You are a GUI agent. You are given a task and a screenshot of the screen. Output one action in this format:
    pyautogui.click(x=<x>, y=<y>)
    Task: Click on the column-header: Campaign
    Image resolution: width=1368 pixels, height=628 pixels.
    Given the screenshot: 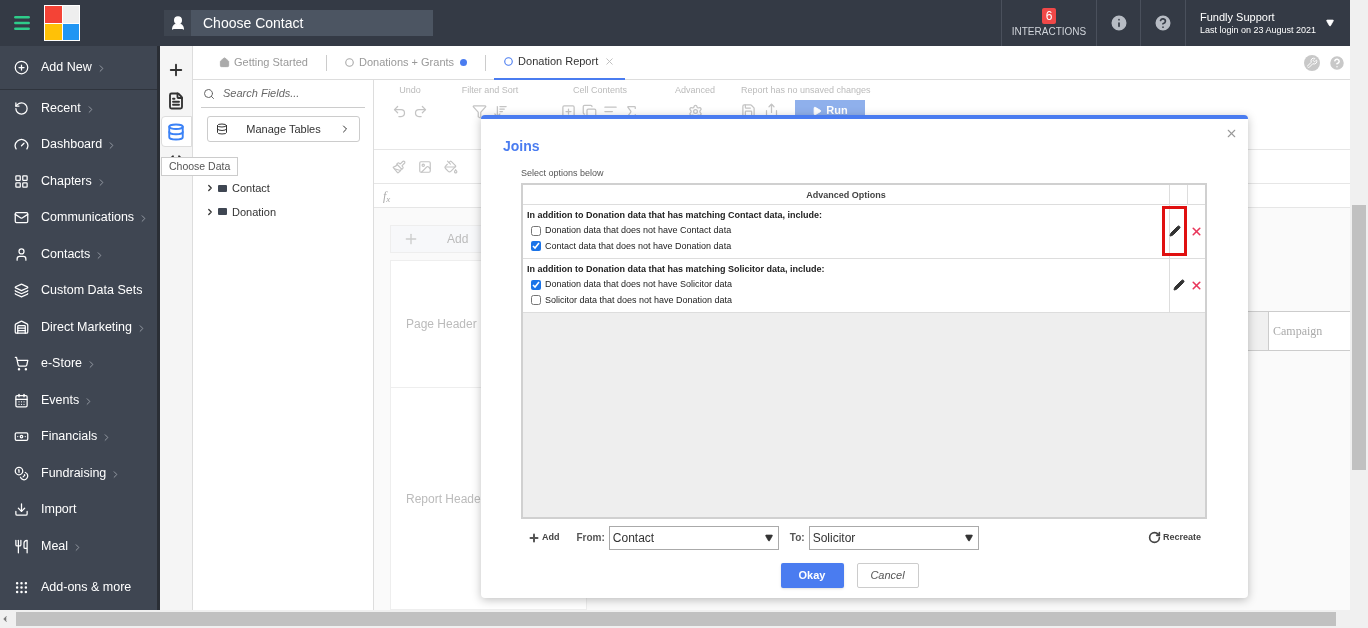 What is the action you would take?
    pyautogui.click(x=1309, y=331)
    